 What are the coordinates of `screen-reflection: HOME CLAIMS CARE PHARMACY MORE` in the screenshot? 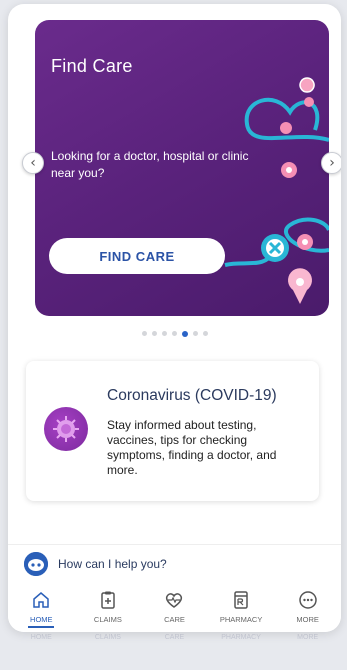 It's located at (174, 651).